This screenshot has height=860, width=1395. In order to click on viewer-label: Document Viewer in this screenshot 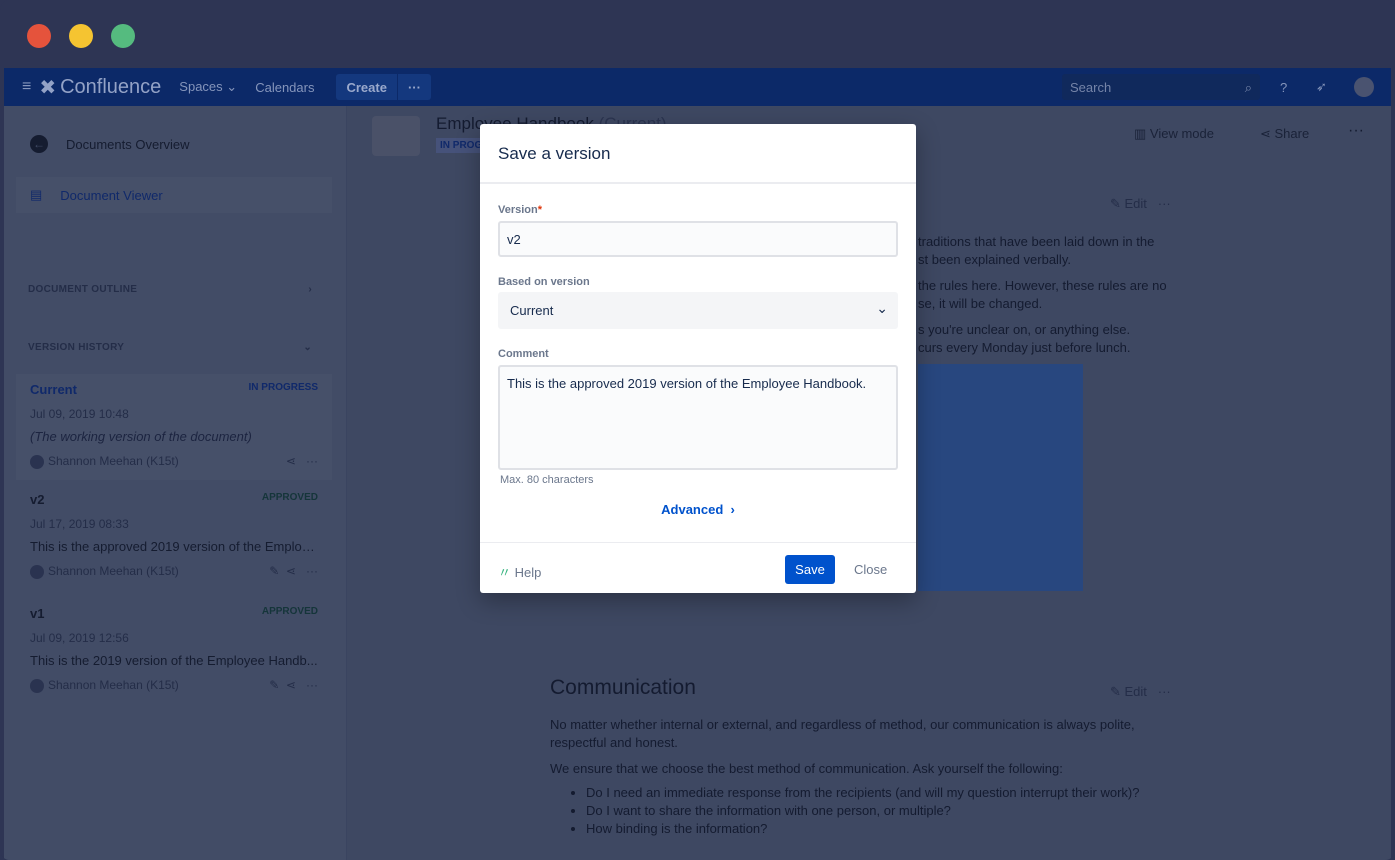, I will do `click(111, 195)`.